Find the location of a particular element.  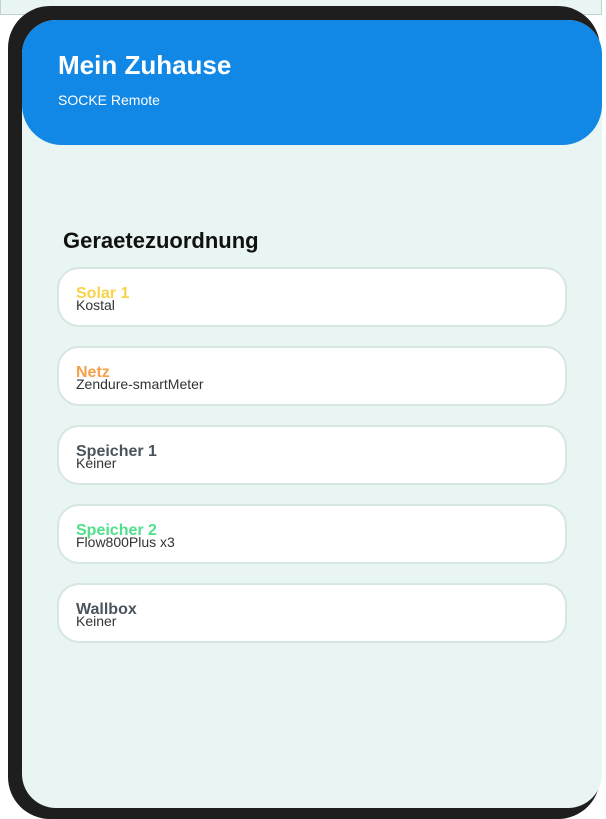

device-row-netz: Netz Zendure-smartMeter is located at coordinates (312, 376).